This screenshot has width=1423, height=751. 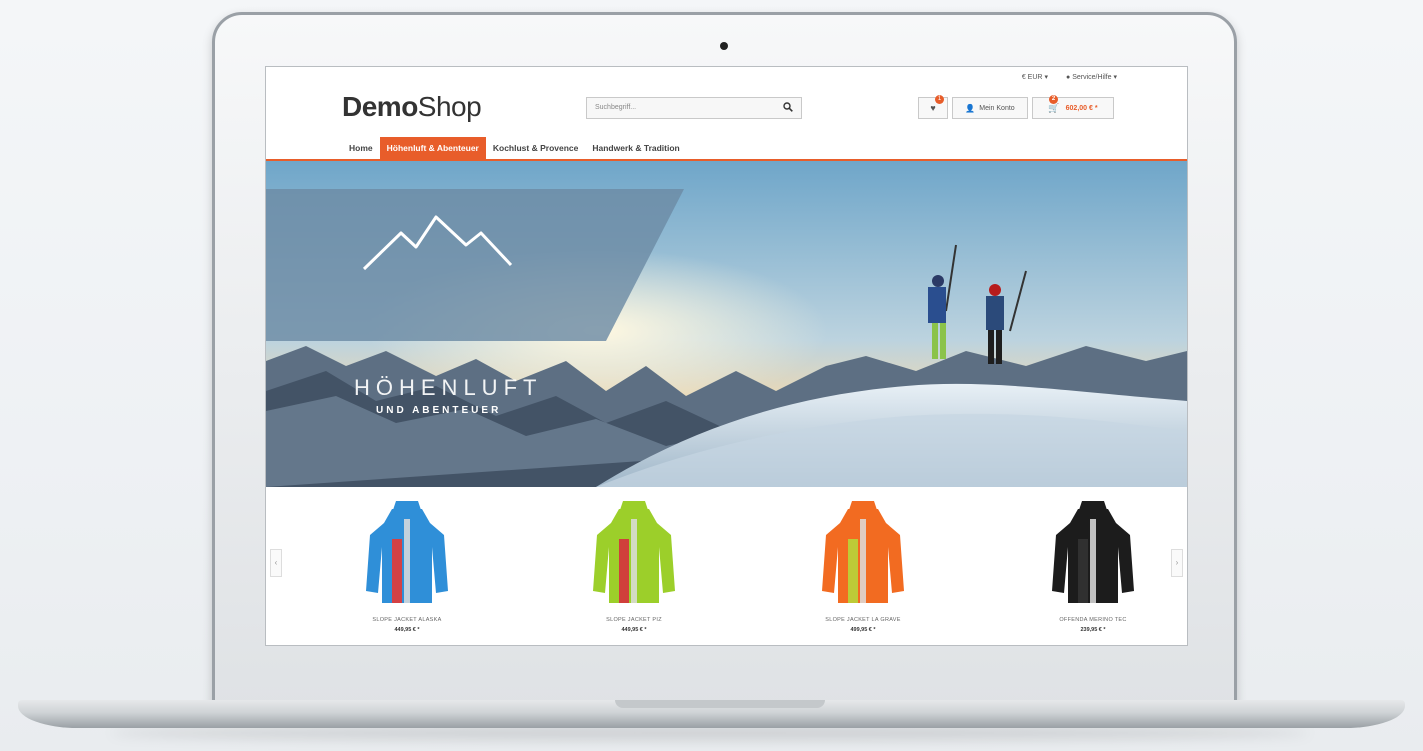 I want to click on service-label: Service/Hilfe, so click(x=1092, y=77).